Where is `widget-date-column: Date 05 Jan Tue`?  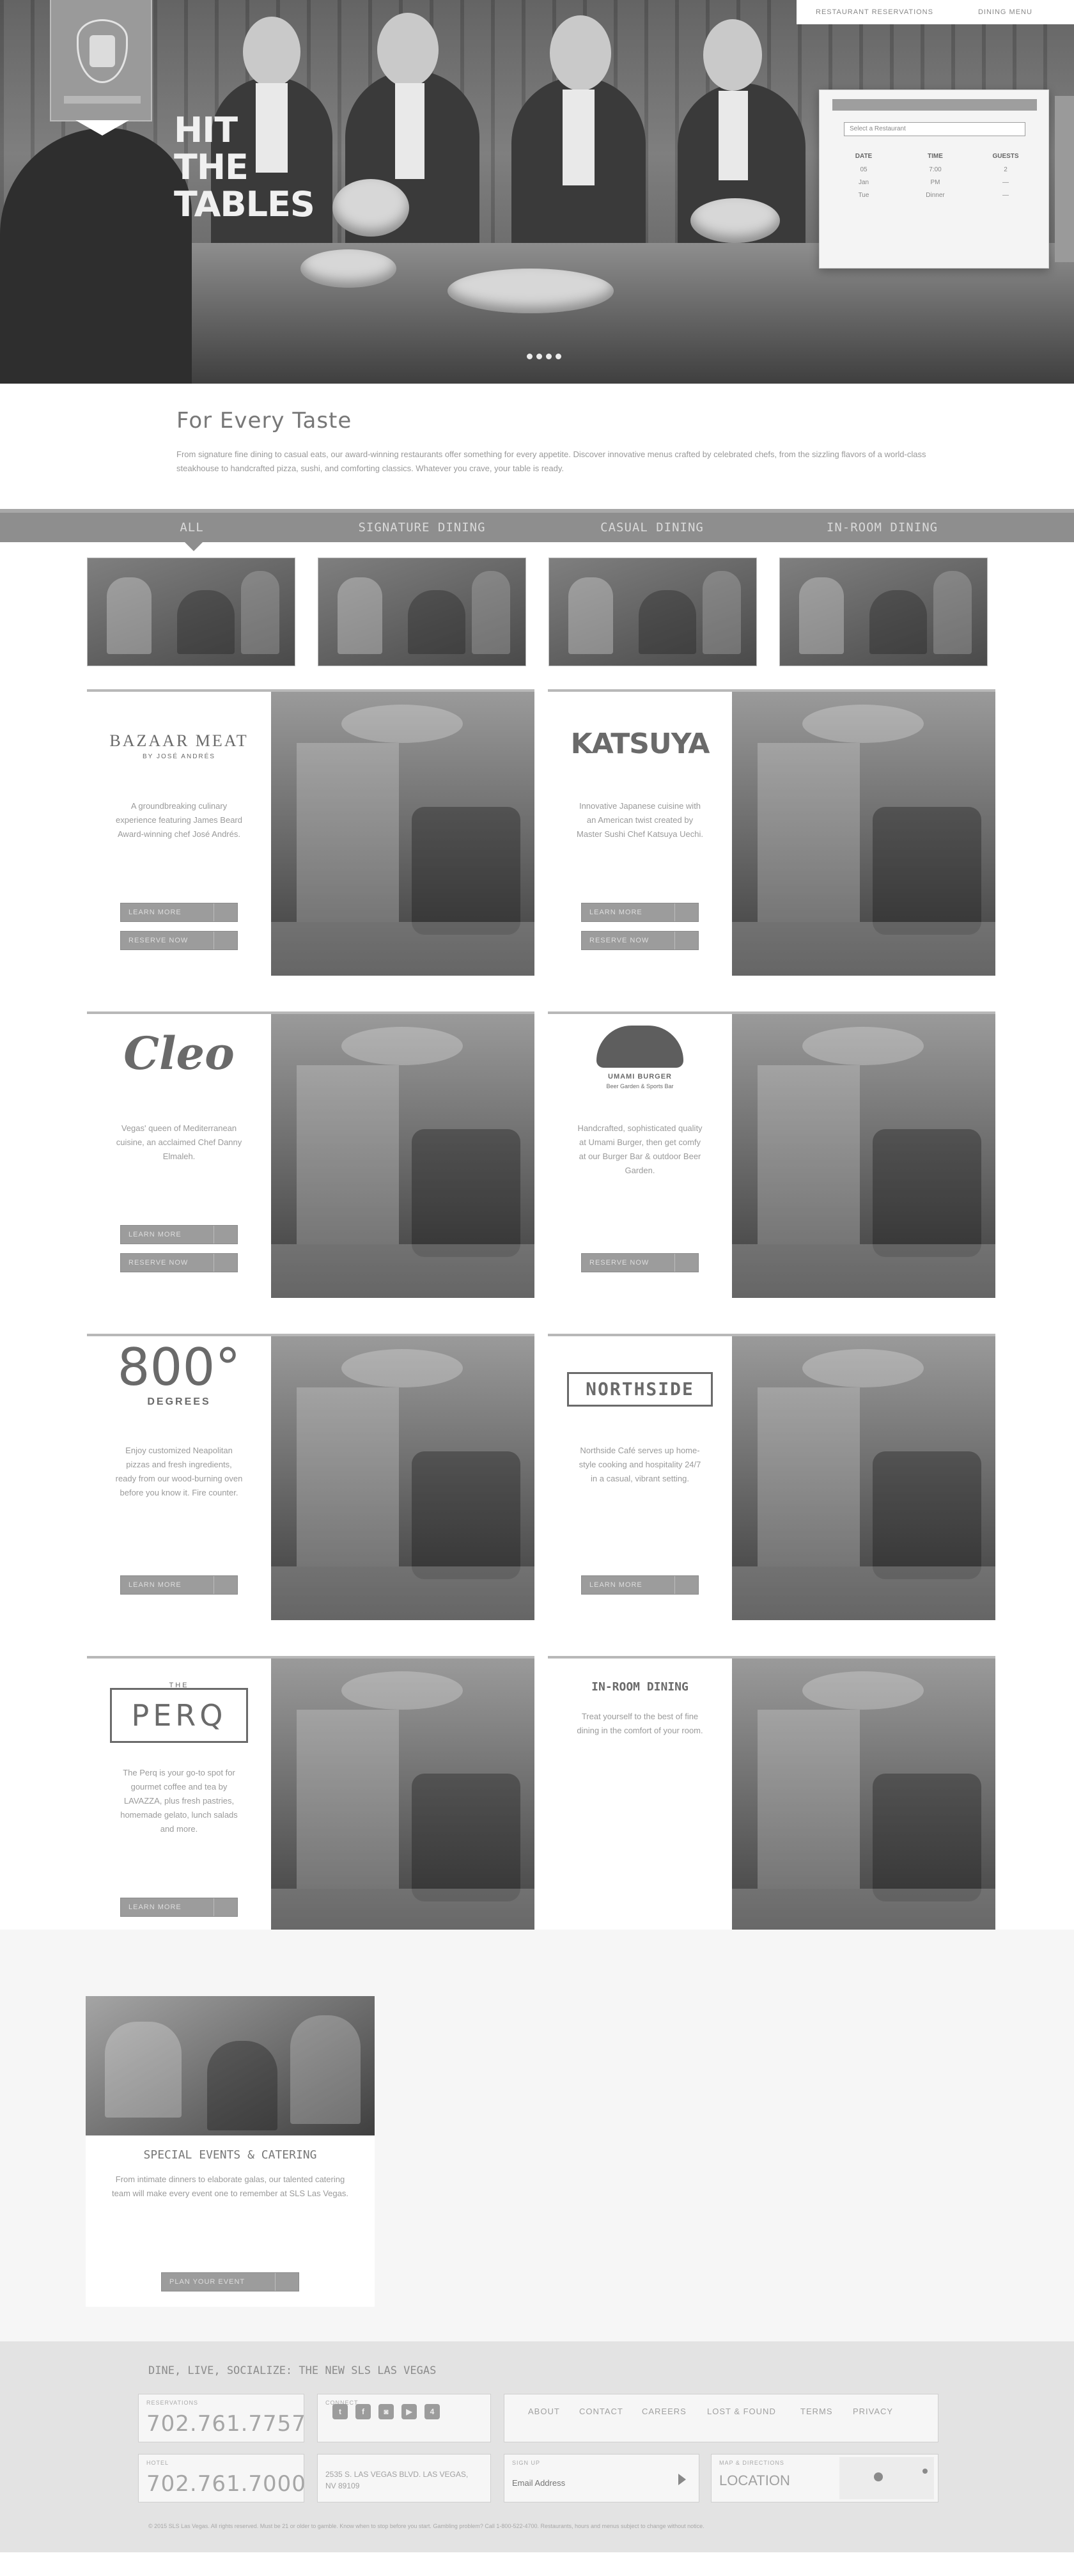
widget-date-column: Date 05 Jan Tue is located at coordinates (863, 179).